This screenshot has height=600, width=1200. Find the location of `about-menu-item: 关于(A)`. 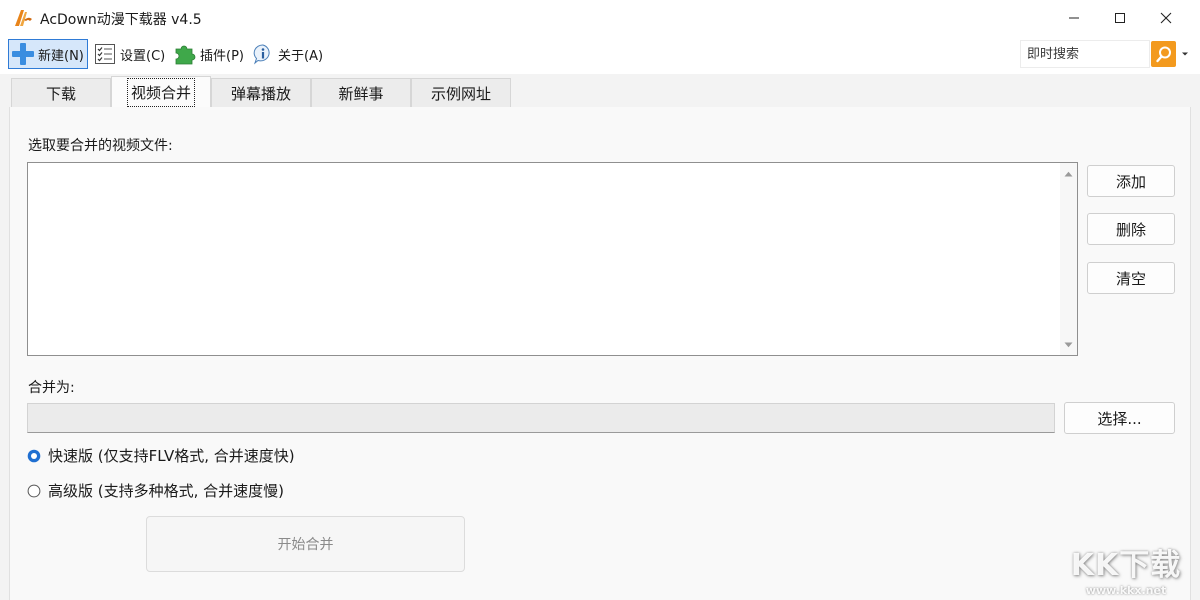

about-menu-item: 关于(A) is located at coordinates (286, 54).